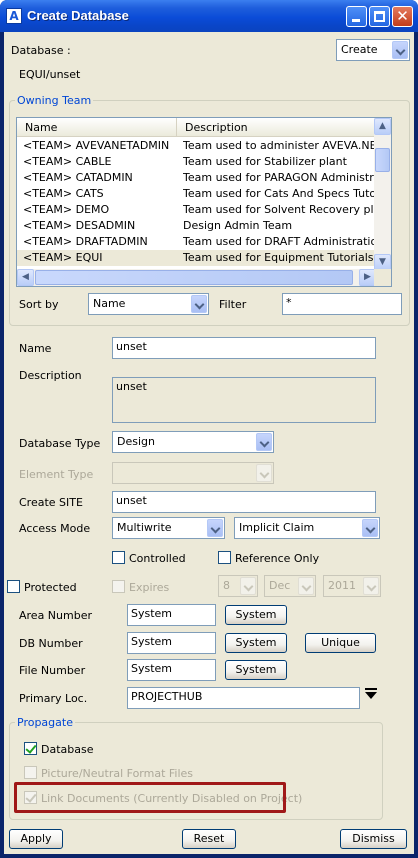  What do you see at coordinates (149, 587) in the screenshot?
I see `expires-label: Expires` at bounding box center [149, 587].